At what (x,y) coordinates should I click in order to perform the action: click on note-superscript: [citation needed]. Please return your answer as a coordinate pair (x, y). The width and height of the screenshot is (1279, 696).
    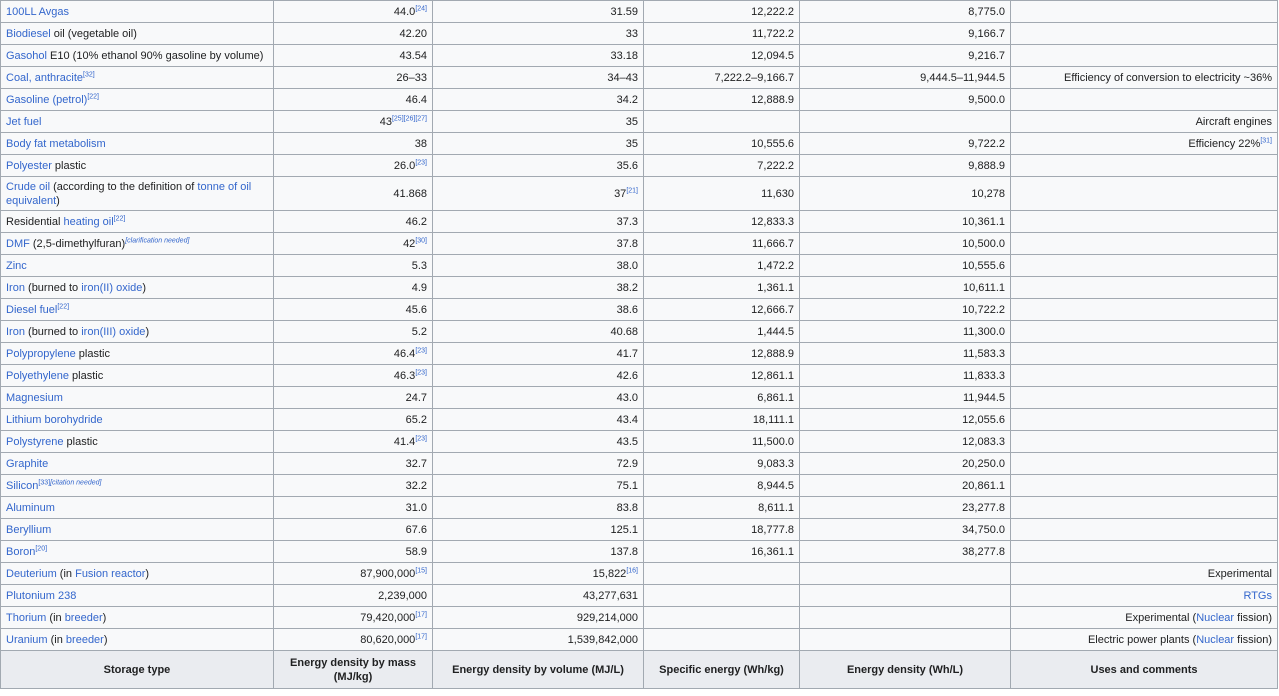
    Looking at the image, I should click on (75, 482).